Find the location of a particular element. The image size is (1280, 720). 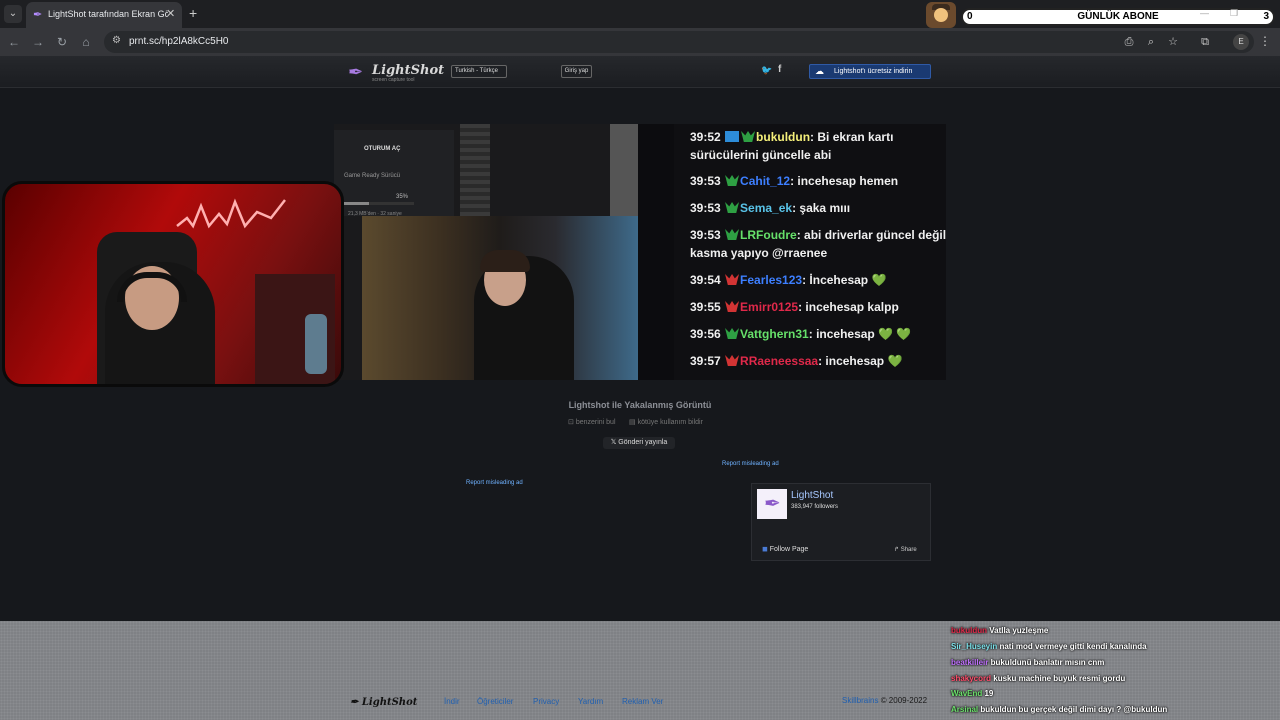

chat-timestamp: 39:53 is located at coordinates (707, 208).